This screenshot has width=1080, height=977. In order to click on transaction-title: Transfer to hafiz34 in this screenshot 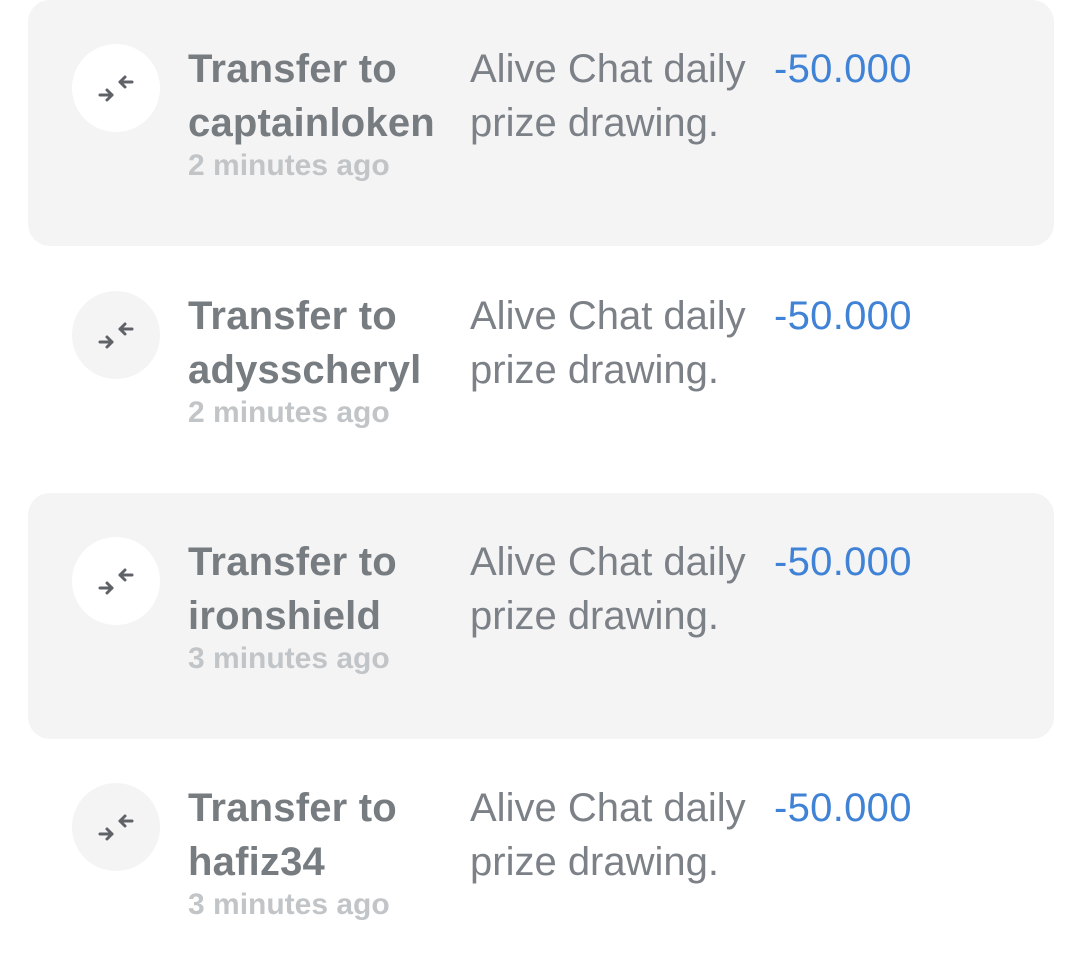, I will do `click(324, 835)`.